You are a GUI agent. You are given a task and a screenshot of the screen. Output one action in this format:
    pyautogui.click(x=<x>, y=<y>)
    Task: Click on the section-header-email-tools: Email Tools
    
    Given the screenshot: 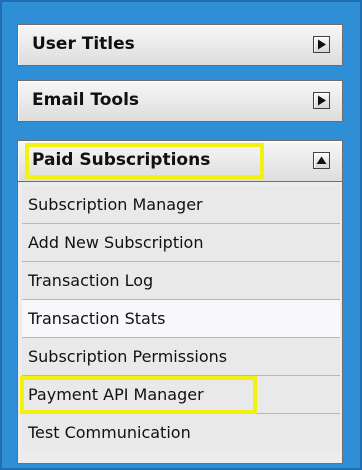 What is the action you would take?
    pyautogui.click(x=180, y=101)
    